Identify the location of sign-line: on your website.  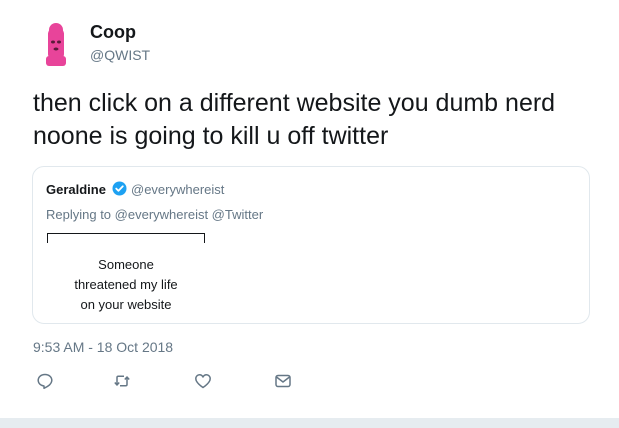
(126, 304).